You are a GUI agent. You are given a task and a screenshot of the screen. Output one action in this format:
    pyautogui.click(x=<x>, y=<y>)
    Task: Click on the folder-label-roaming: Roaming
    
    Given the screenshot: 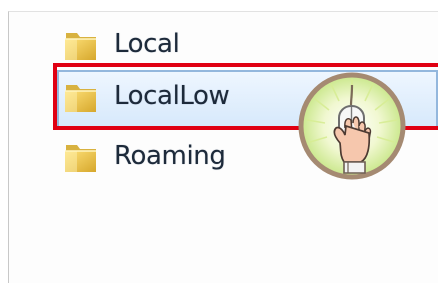 What is the action you would take?
    pyautogui.click(x=170, y=156)
    